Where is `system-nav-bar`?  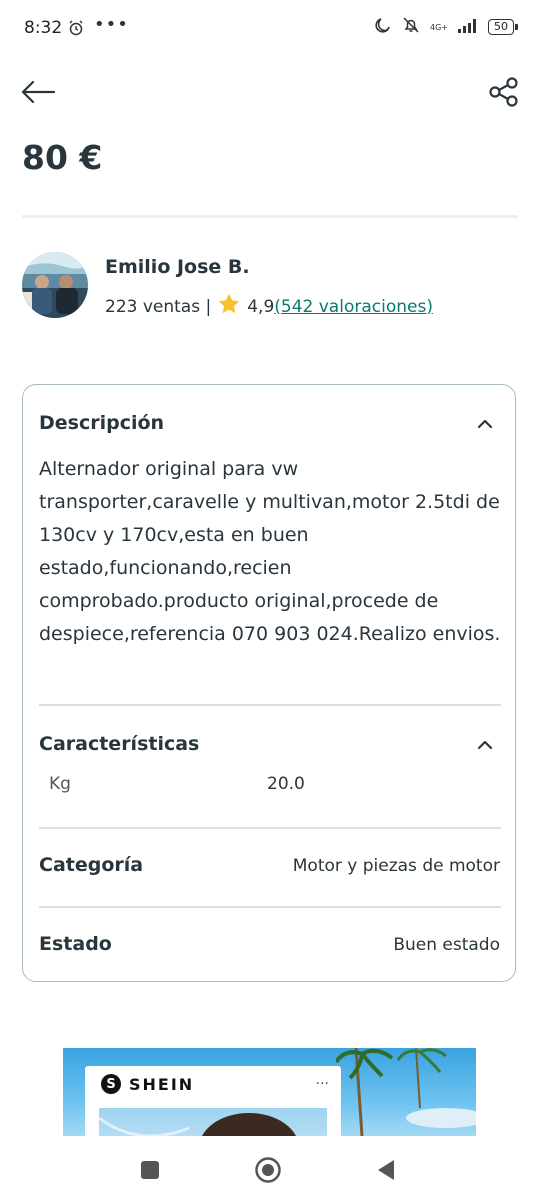 system-nav-bar is located at coordinates (270, 1168).